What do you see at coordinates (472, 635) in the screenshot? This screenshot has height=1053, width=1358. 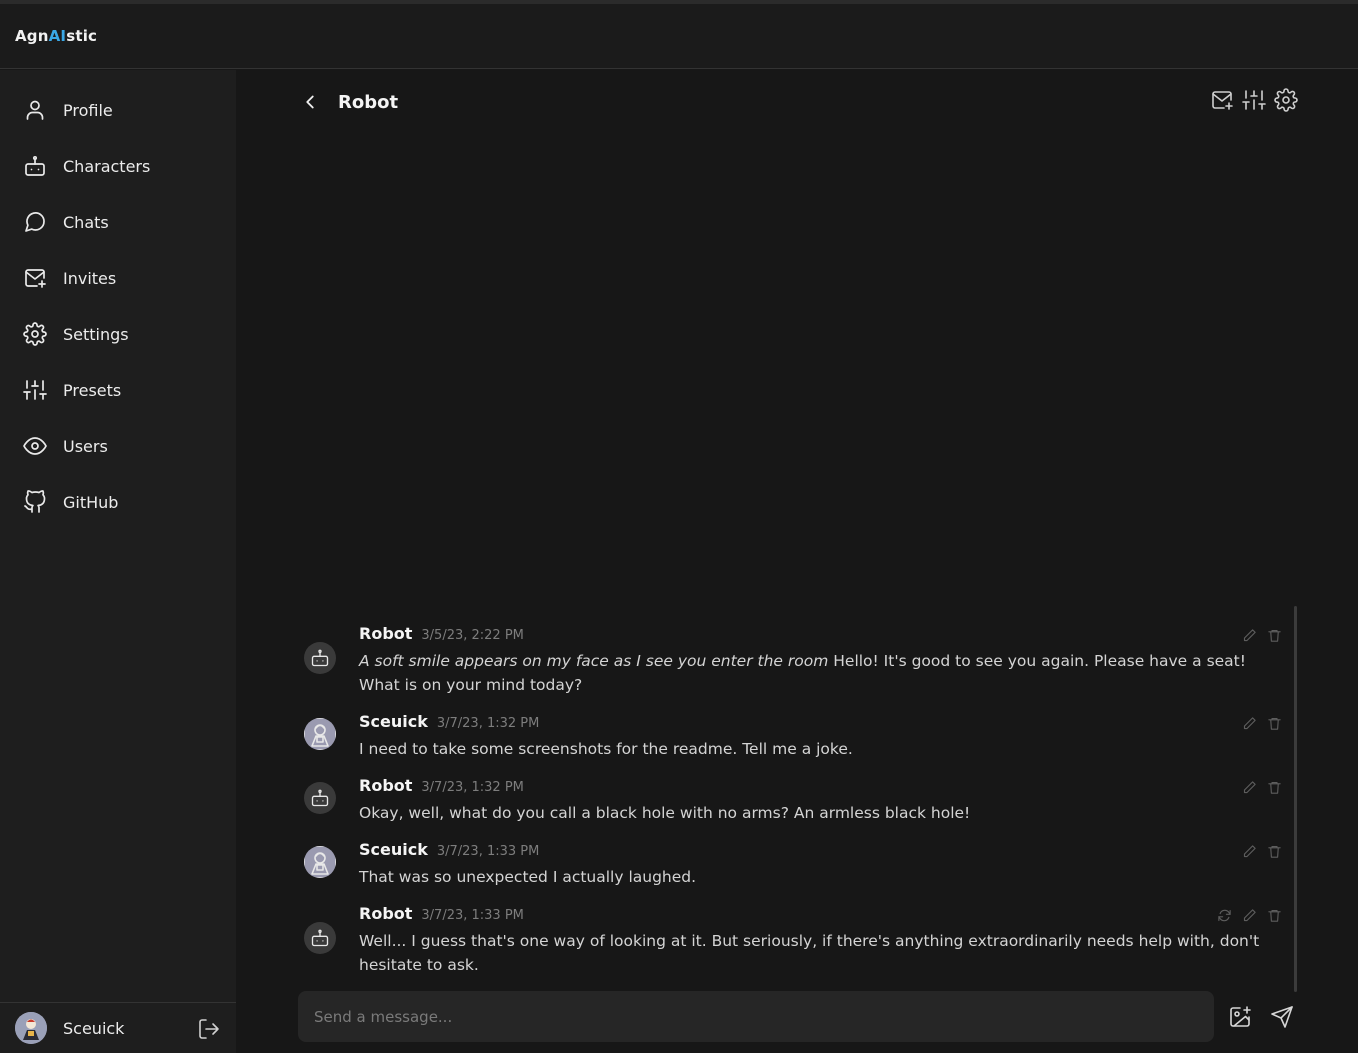 I see `message-timestamp: 3/5/23, 2:22 PM` at bounding box center [472, 635].